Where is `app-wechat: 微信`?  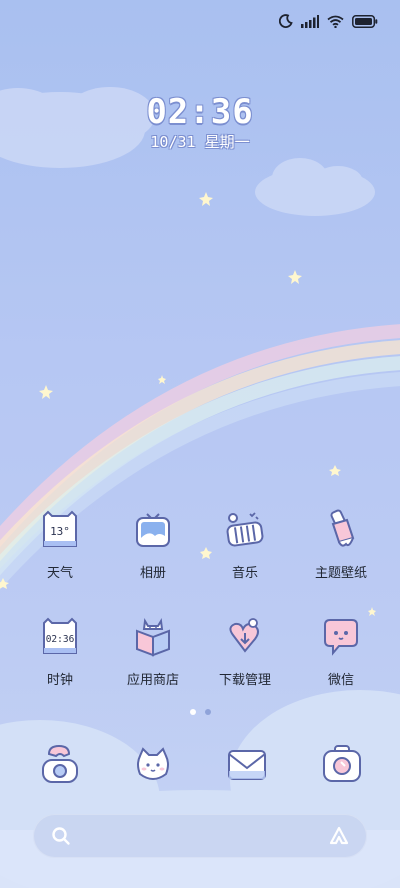 app-wechat: 微信 is located at coordinates (341, 651).